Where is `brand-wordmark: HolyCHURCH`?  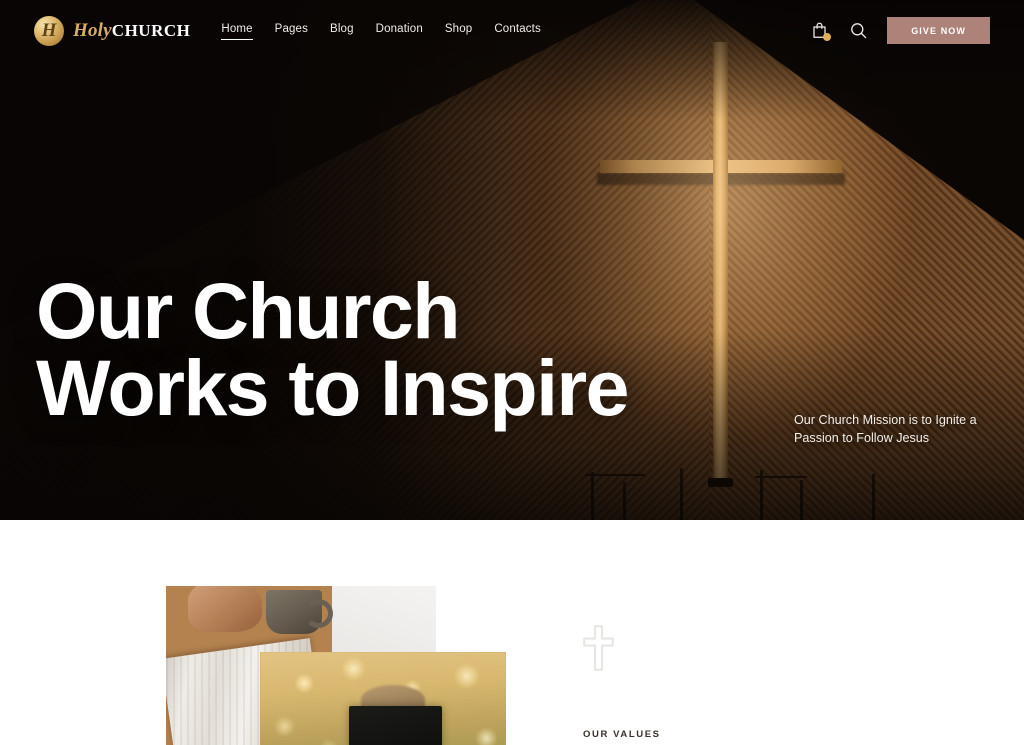 brand-wordmark: HolyCHURCH is located at coordinates (131, 31).